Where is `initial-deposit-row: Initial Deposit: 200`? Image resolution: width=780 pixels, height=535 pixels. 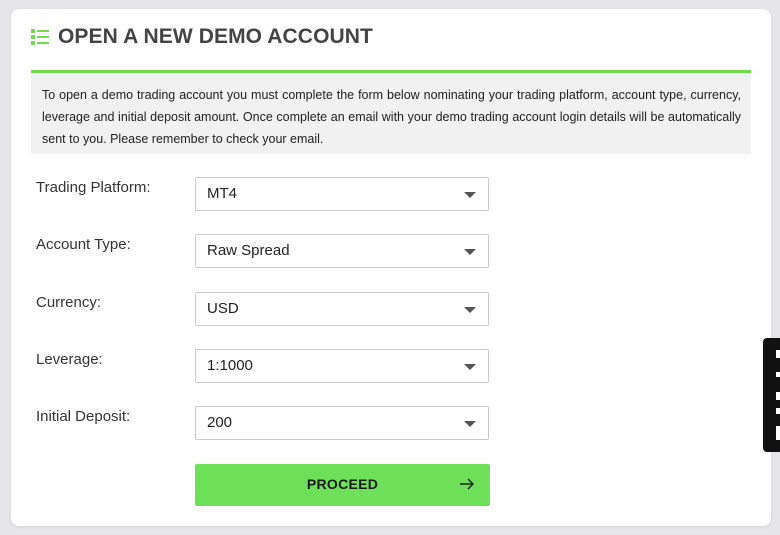 initial-deposit-row: Initial Deposit: 200 is located at coordinates (271, 425).